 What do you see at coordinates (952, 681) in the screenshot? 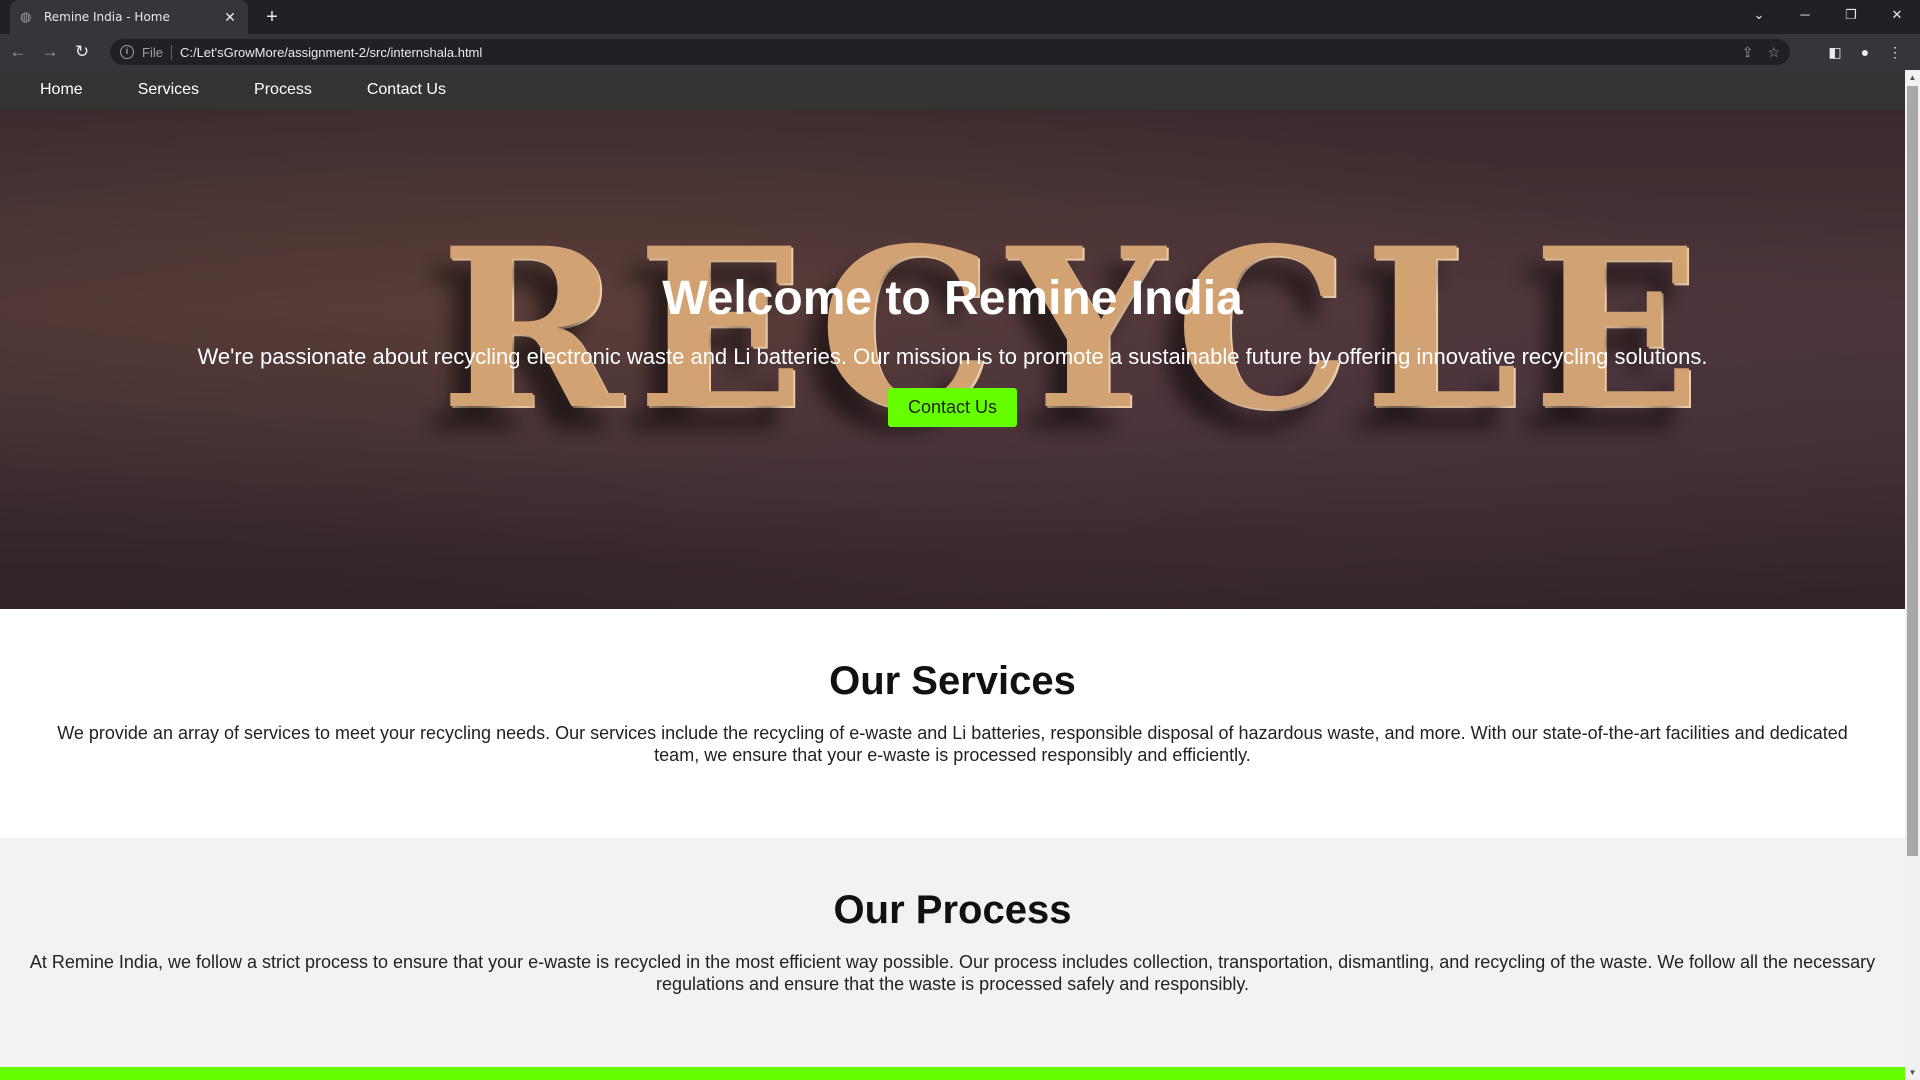
I see `services-heading: Our Services` at bounding box center [952, 681].